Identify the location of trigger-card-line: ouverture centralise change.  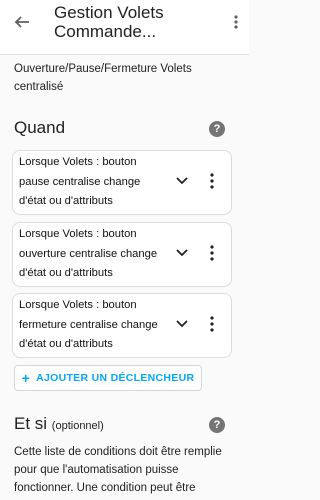
(88, 253).